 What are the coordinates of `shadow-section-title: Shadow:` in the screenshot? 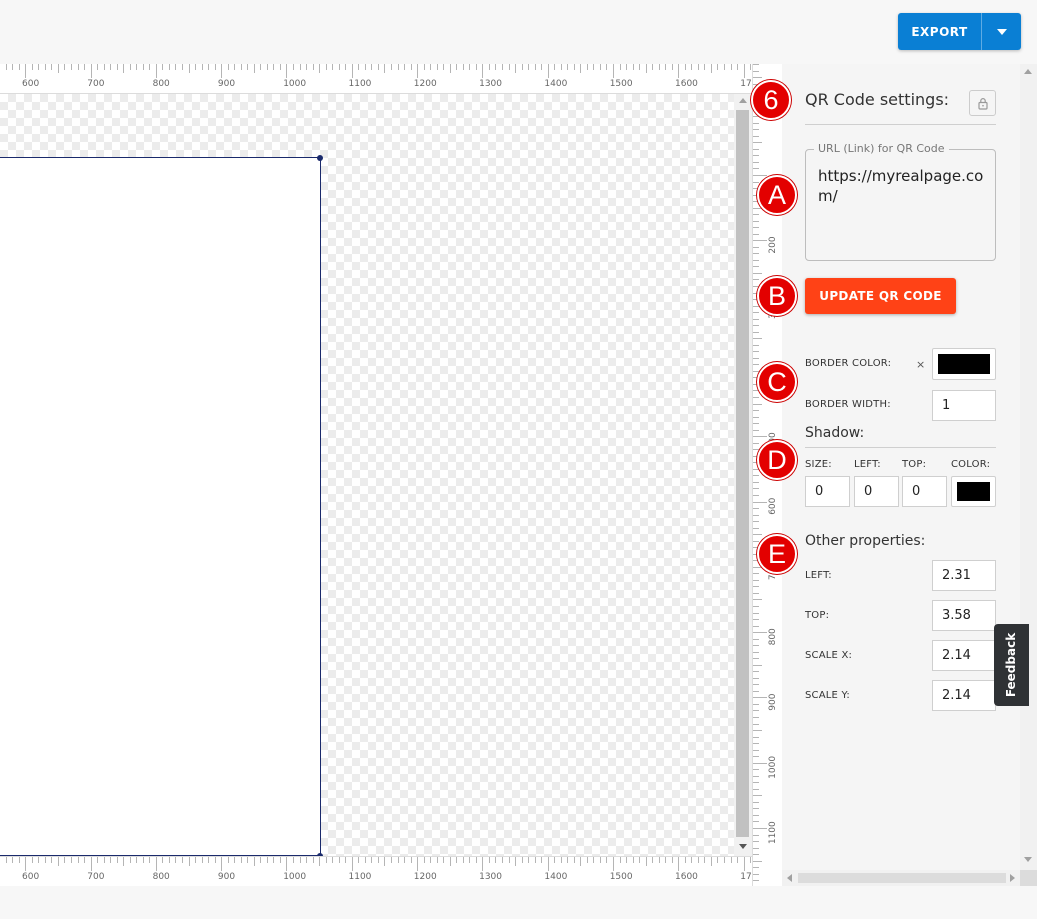 It's located at (835, 433).